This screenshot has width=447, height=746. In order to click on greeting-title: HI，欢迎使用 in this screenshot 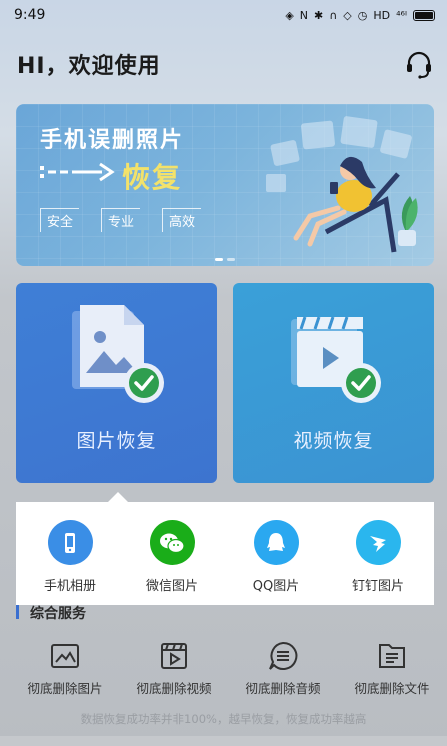, I will do `click(89, 66)`.